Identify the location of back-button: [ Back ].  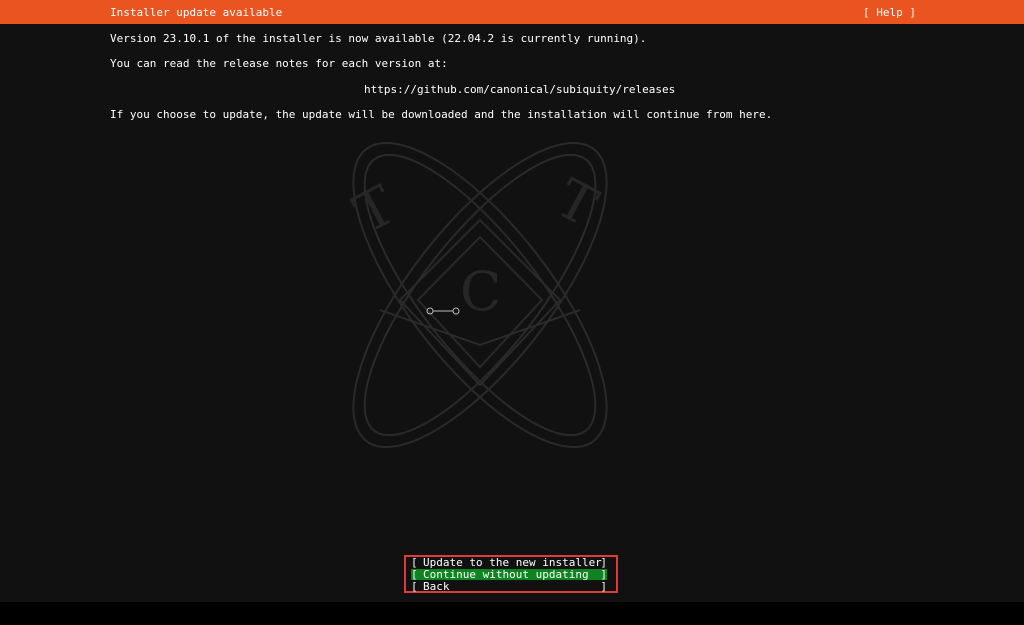
(509, 586).